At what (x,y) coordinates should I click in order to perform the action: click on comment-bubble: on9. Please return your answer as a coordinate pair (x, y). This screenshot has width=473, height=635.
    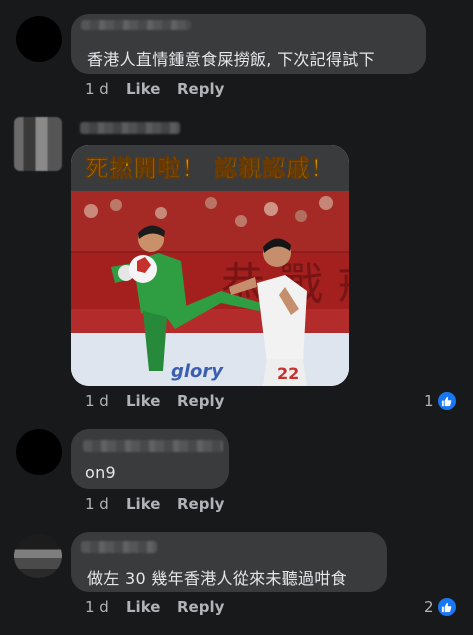
    Looking at the image, I should click on (150, 459).